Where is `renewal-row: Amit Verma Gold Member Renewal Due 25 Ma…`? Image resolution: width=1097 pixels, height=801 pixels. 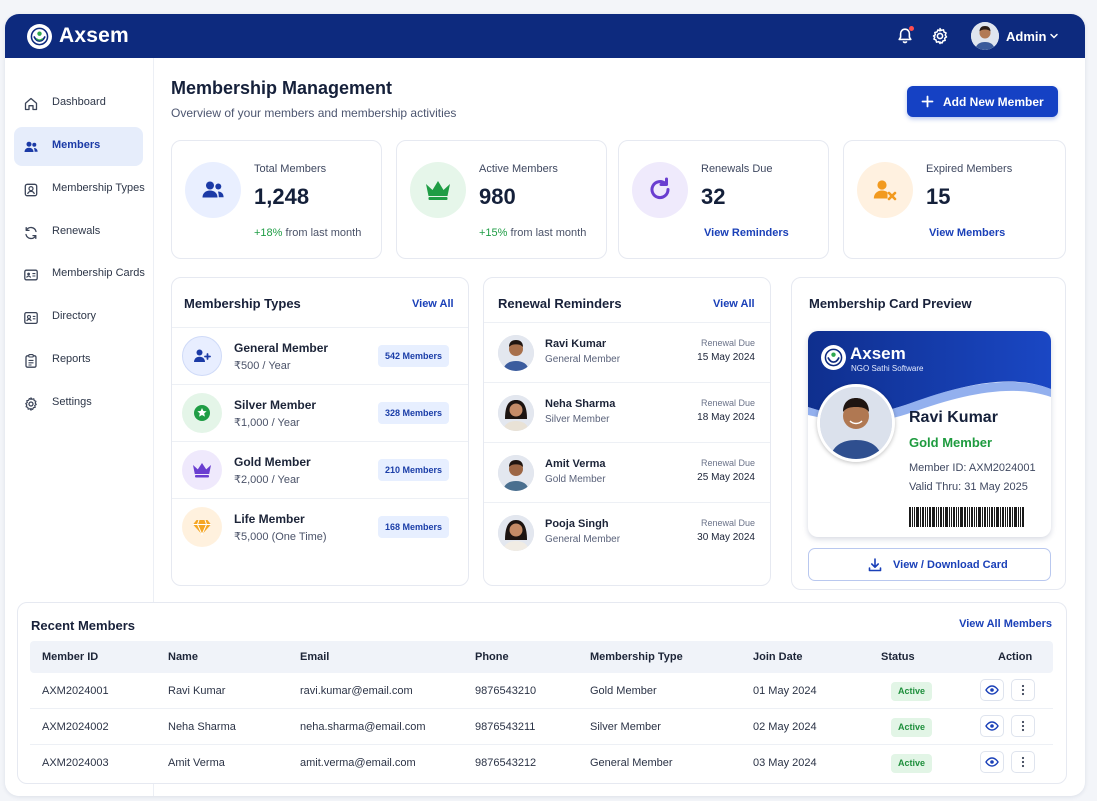 renewal-row: Amit Verma Gold Member Renewal Due 25 Ma… is located at coordinates (627, 472).